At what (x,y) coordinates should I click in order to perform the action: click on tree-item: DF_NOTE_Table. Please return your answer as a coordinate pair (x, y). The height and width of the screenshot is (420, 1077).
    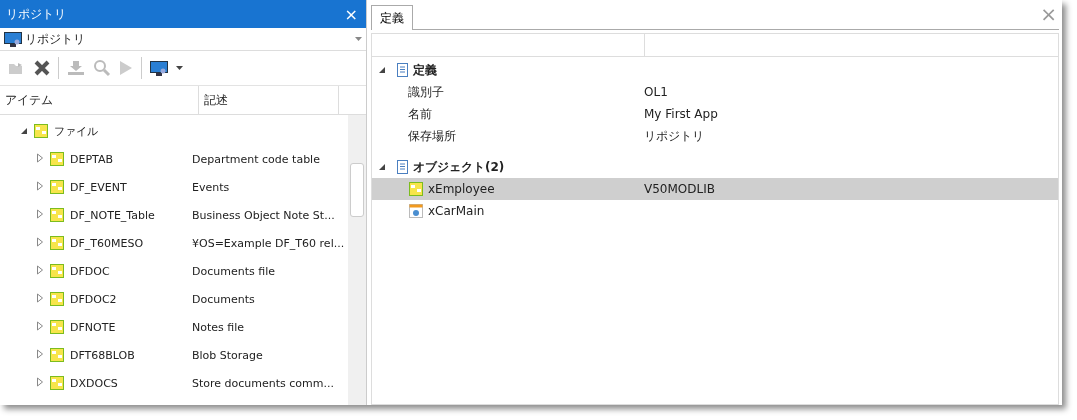
    Looking at the image, I should click on (131, 215).